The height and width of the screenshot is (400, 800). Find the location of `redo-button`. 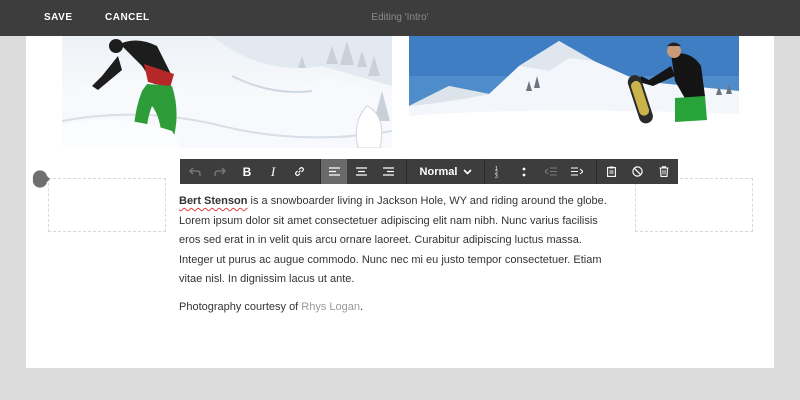

redo-button is located at coordinates (220, 171).